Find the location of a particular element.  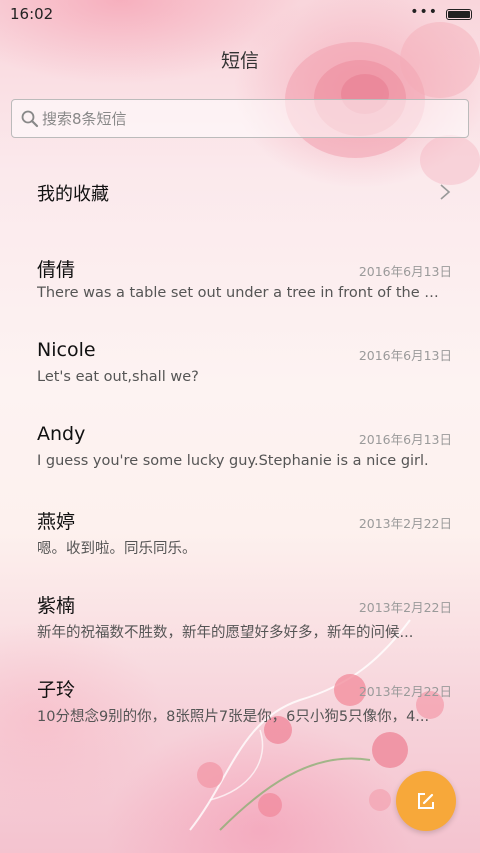

thread-preview: 嗯。收到啦。同乐同乐。 is located at coordinates (117, 549).